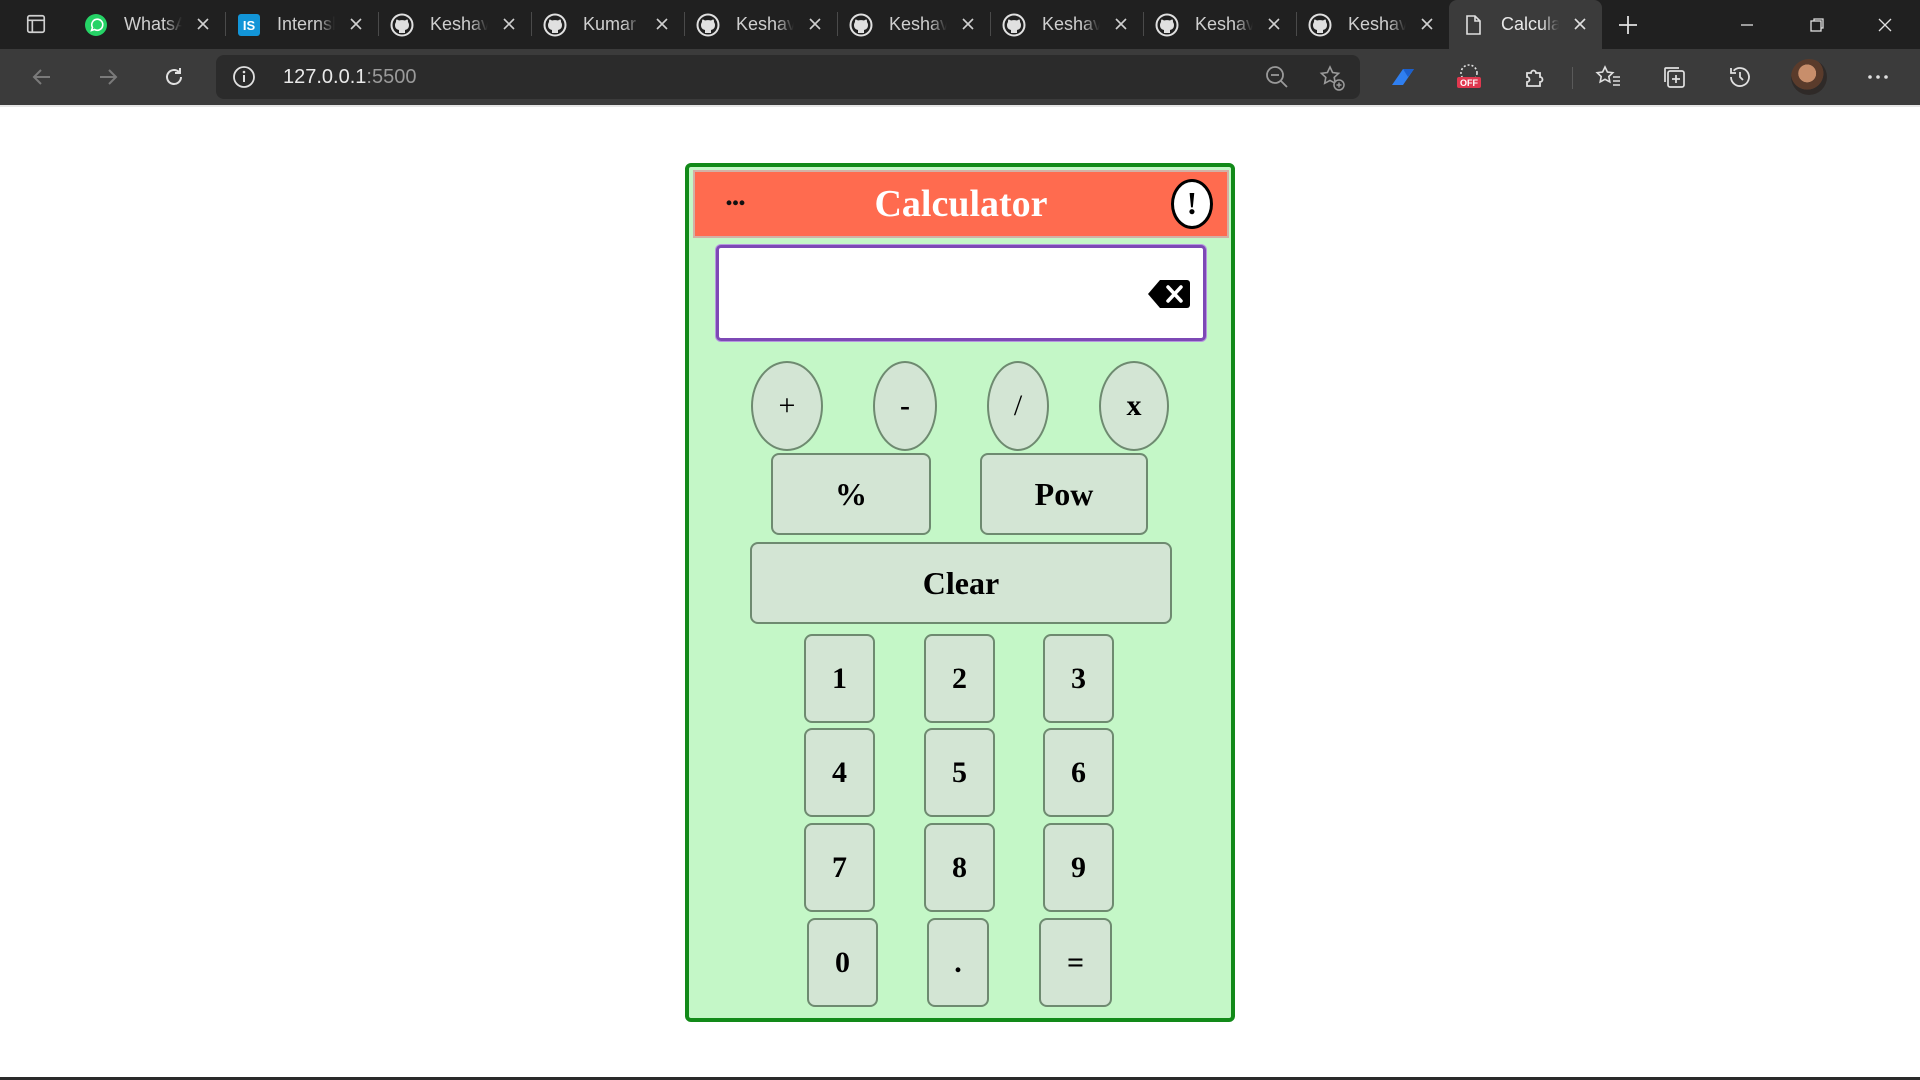 The image size is (1920, 1080). I want to click on tab-label: Calculator, so click(1530, 24).